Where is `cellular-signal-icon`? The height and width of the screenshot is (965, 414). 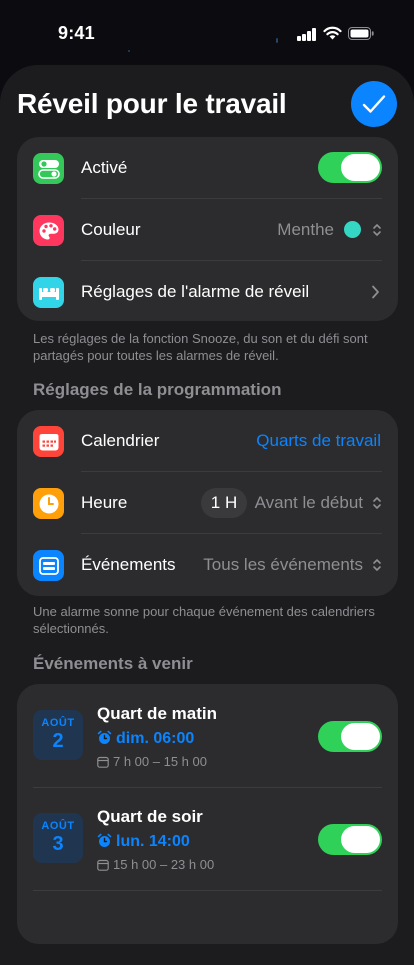 cellular-signal-icon is located at coordinates (307, 34).